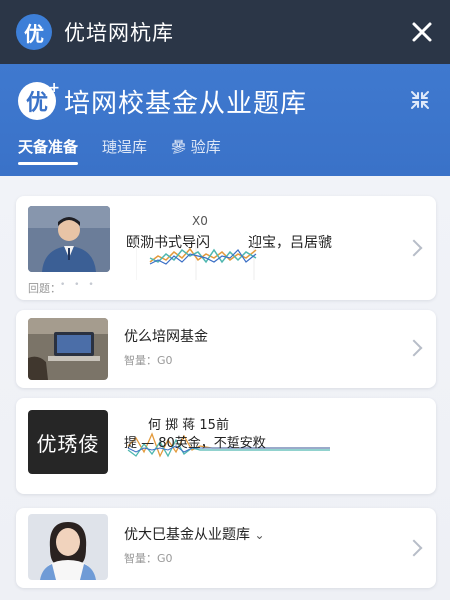 This screenshot has width=450, height=600. Describe the element at coordinates (195, 443) in the screenshot. I see `card-title: 提 — 80英金，不踅安敉` at that location.